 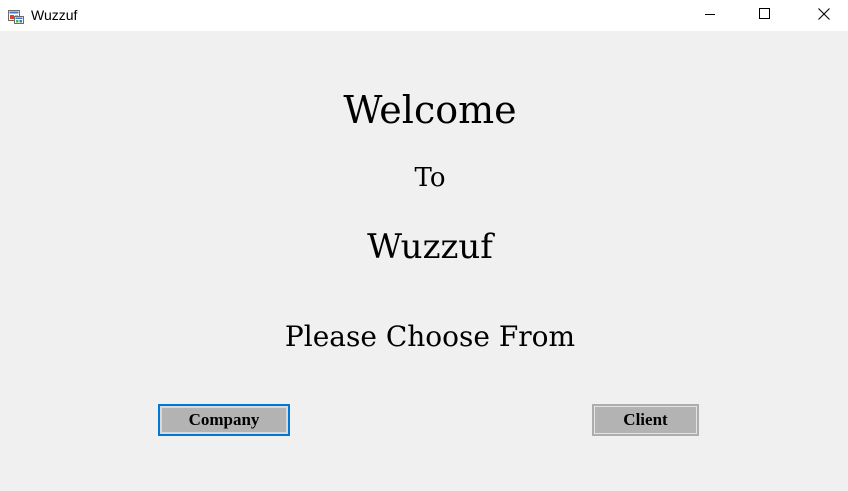 I want to click on title-bar: Wuzzuf, so click(x=424, y=15).